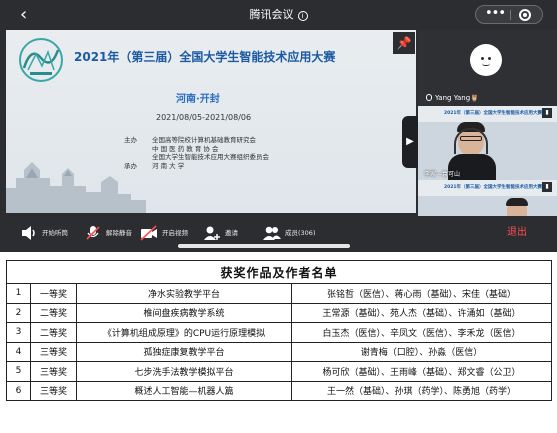 The image size is (557, 433). Describe the element at coordinates (212, 233) in the screenshot. I see `invite-icon` at that location.